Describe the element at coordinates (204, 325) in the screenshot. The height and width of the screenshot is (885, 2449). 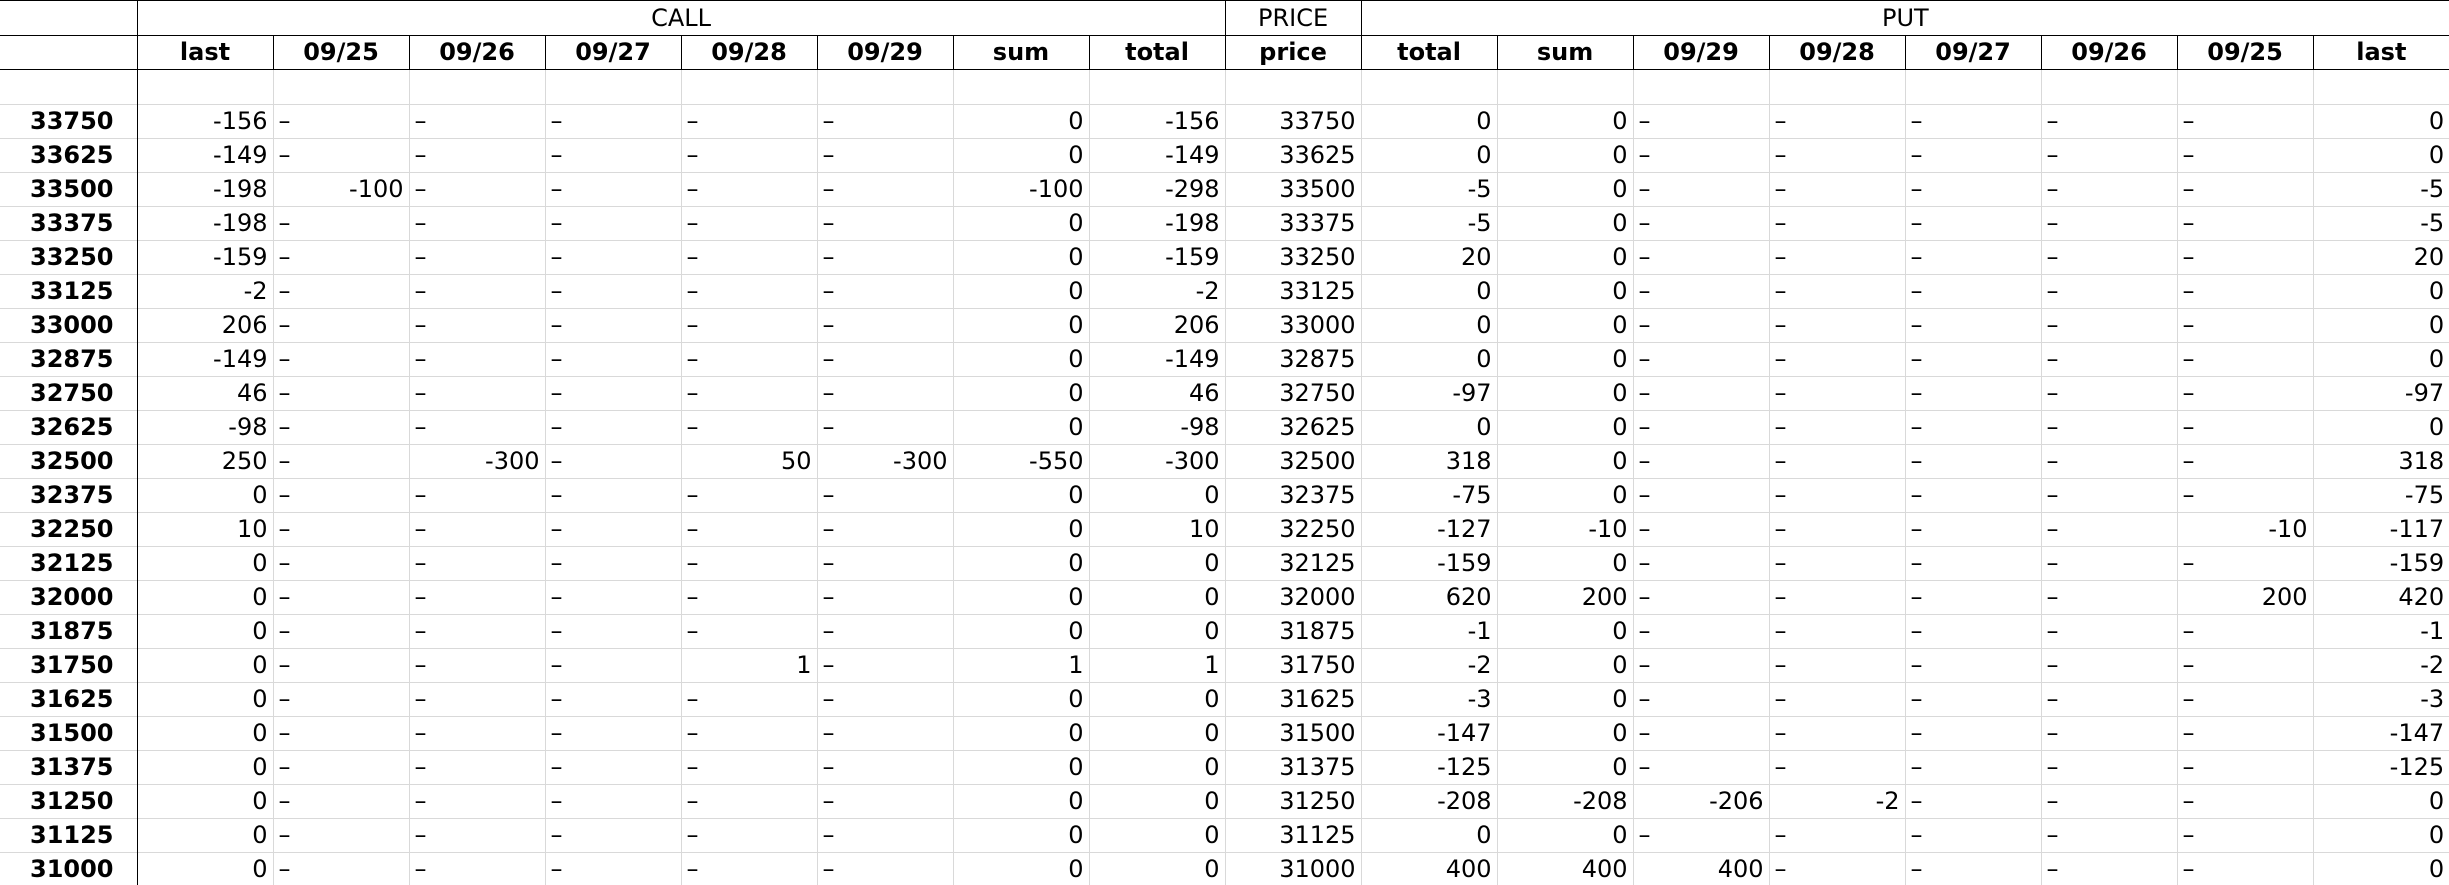
I see `call-cell: 206` at that location.